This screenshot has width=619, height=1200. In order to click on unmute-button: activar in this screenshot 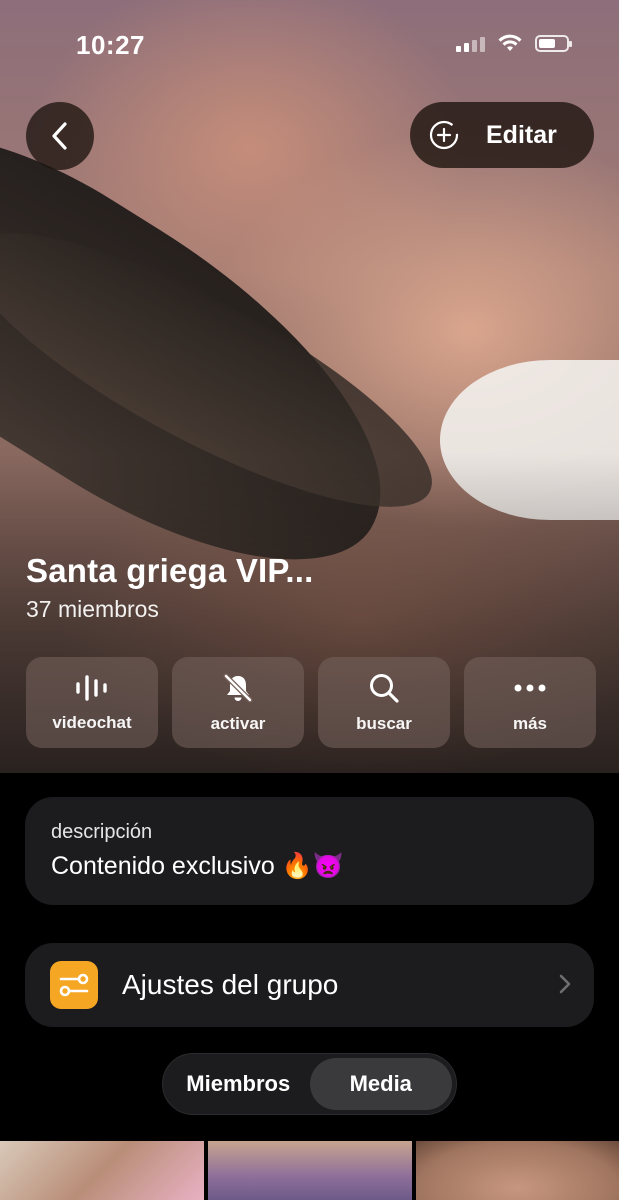, I will do `click(238, 702)`.